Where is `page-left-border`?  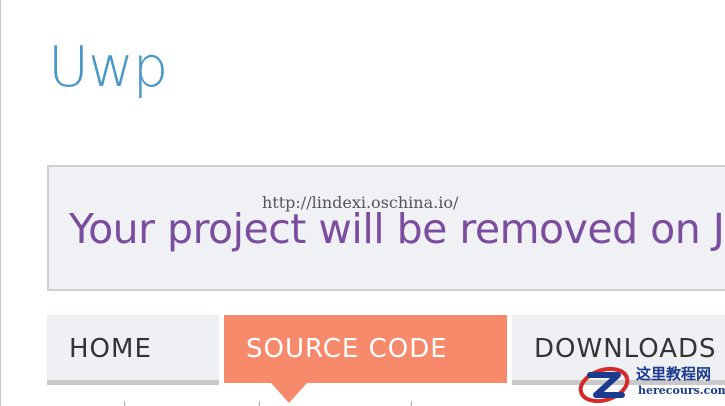
page-left-border is located at coordinates (0, 203).